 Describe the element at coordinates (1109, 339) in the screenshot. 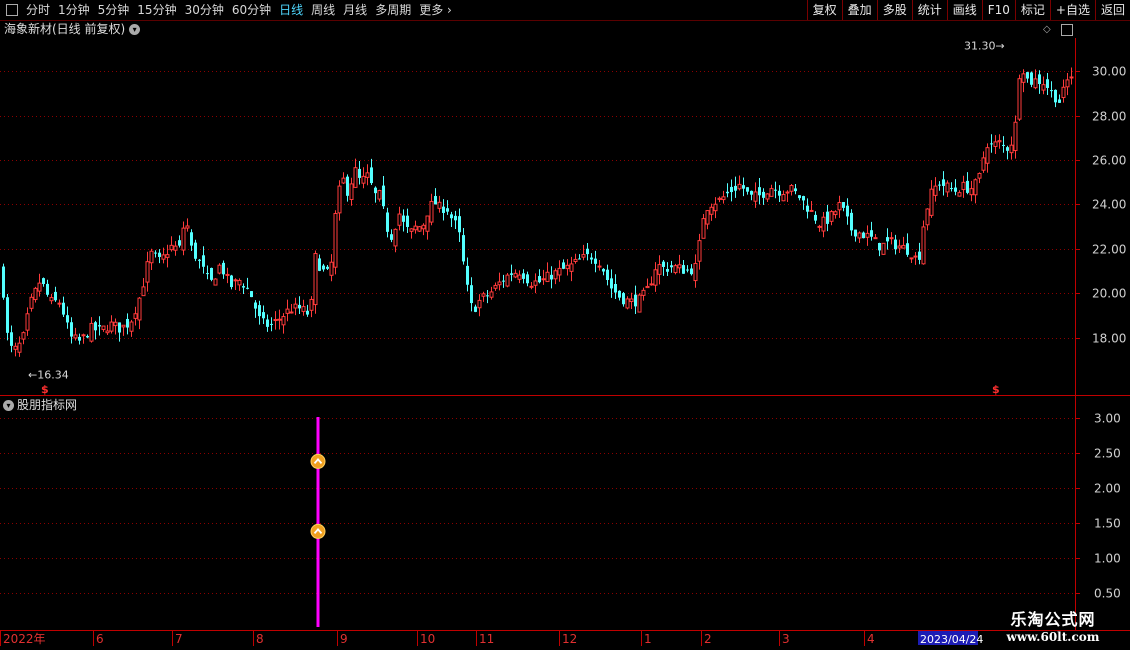

I see `price-tick-label: 18.00` at that location.